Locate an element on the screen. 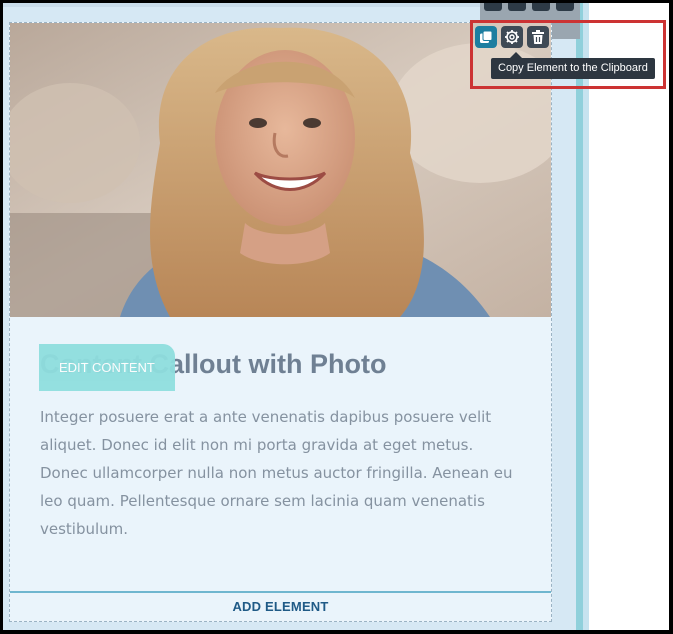 The height and width of the screenshot is (634, 673). edit-content-button: EDIT CONTENT is located at coordinates (107, 367).